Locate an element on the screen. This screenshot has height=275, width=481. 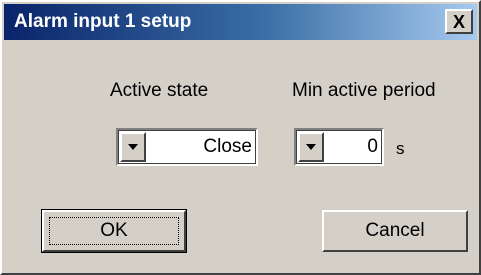
min-active-period-value: 0 is located at coordinates (372, 146).